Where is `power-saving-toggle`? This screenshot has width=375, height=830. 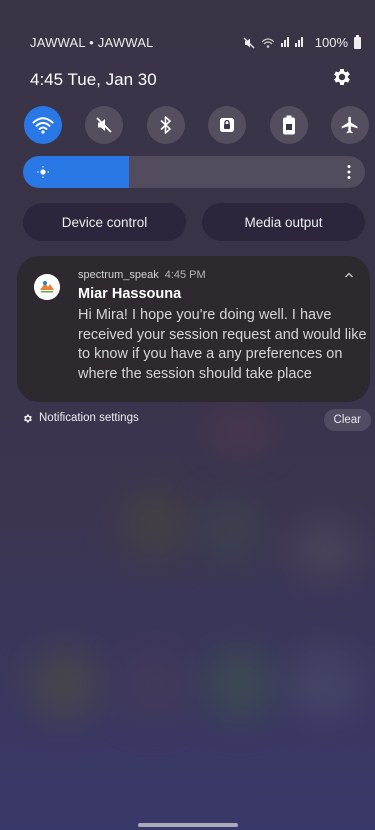 power-saving-toggle is located at coordinates (288, 125).